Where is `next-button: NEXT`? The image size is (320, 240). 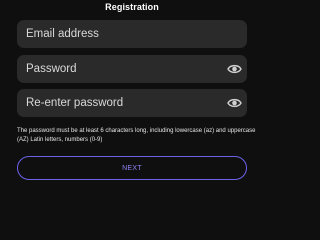 next-button: NEXT is located at coordinates (132, 168).